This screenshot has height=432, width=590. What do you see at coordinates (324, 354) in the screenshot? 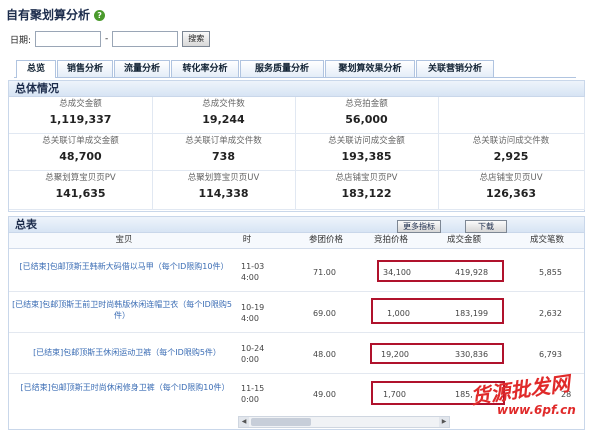
I see `group-price: 48.00` at bounding box center [324, 354].